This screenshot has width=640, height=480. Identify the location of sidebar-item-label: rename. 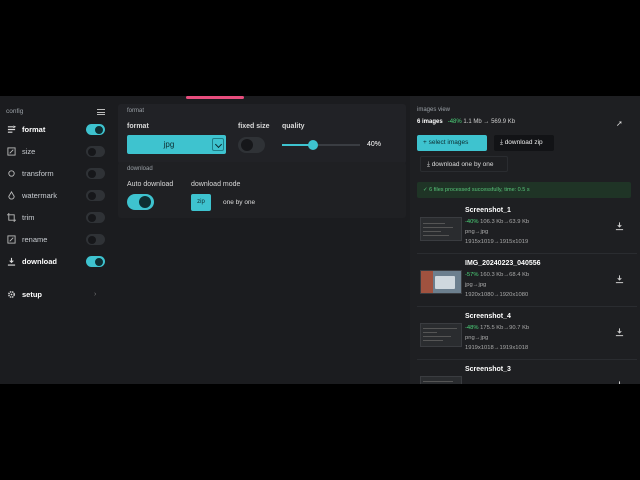
(35, 239).